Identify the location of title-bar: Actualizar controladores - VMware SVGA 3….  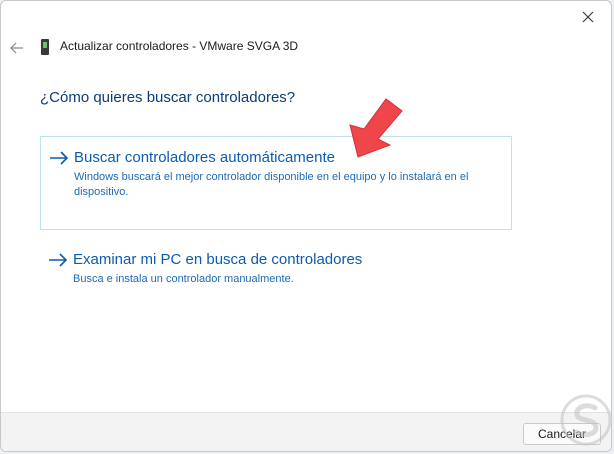
(306, 47).